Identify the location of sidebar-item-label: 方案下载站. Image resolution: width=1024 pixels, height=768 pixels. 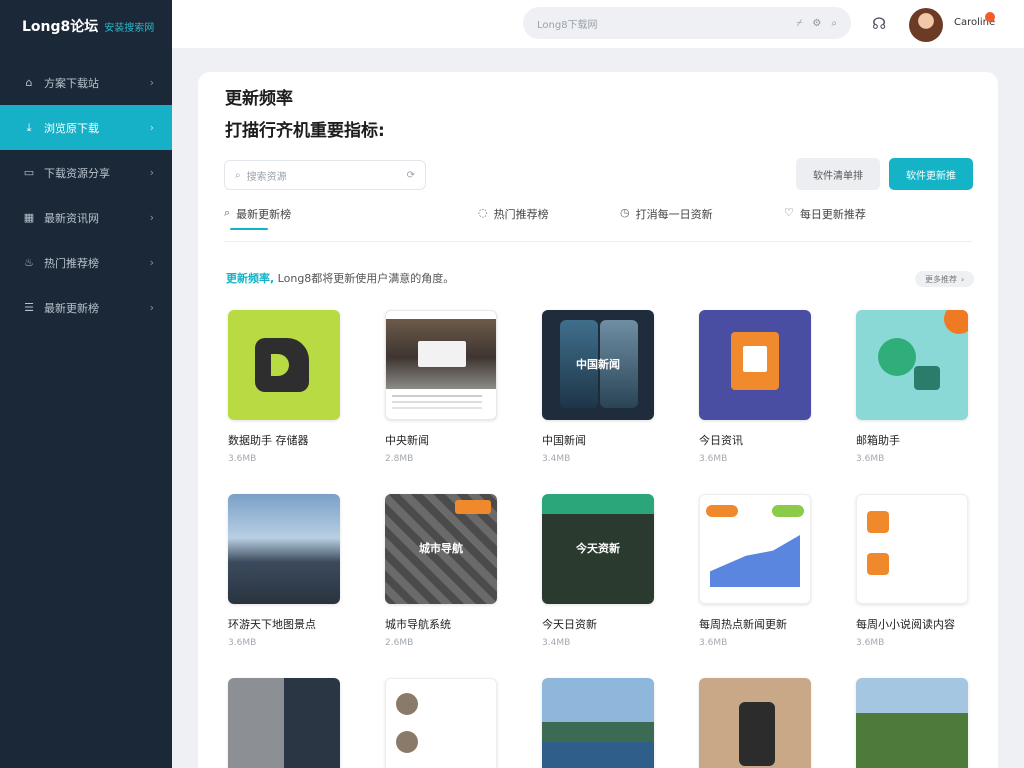
(71, 83).